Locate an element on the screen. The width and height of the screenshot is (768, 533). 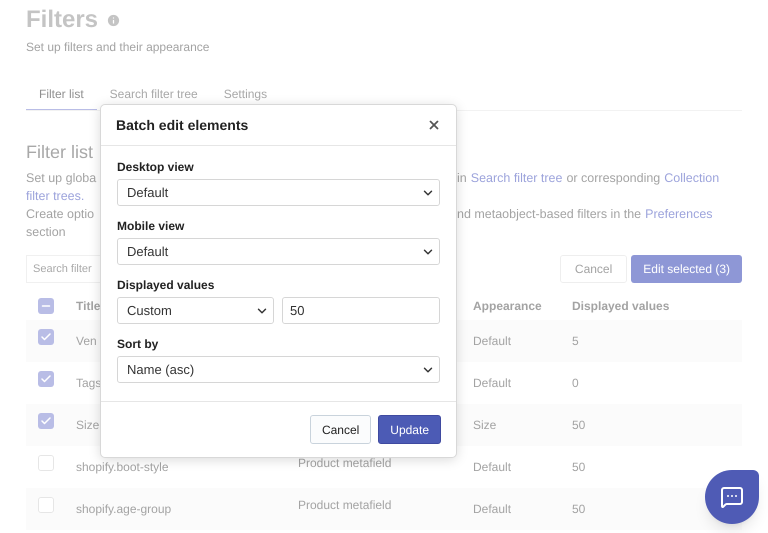
description-text: Set up globa is located at coordinates (61, 178).